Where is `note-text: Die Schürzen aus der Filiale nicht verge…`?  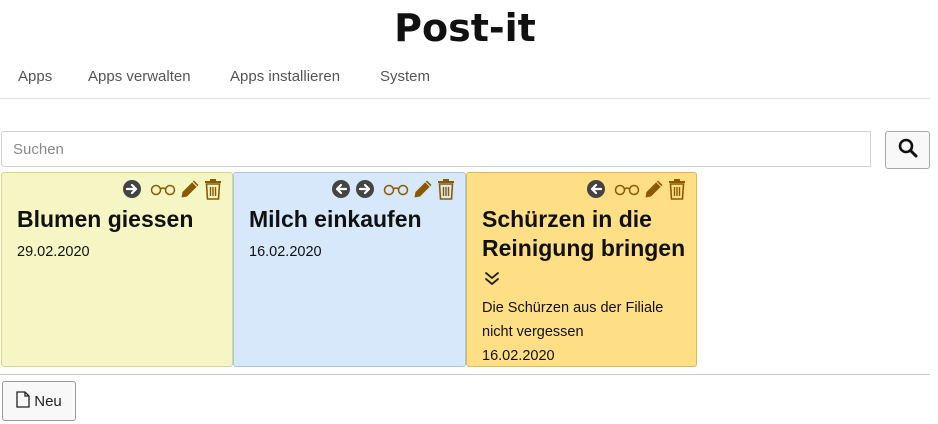 note-text: Die Schürzen aus der Filiale nicht verge… is located at coordinates (573, 320).